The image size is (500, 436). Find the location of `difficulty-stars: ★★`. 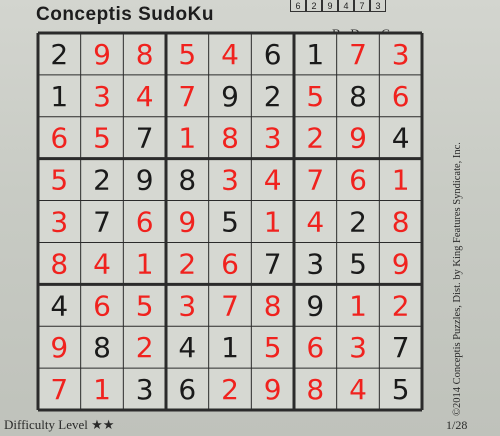

difficulty-stars: ★★ is located at coordinates (103, 424).